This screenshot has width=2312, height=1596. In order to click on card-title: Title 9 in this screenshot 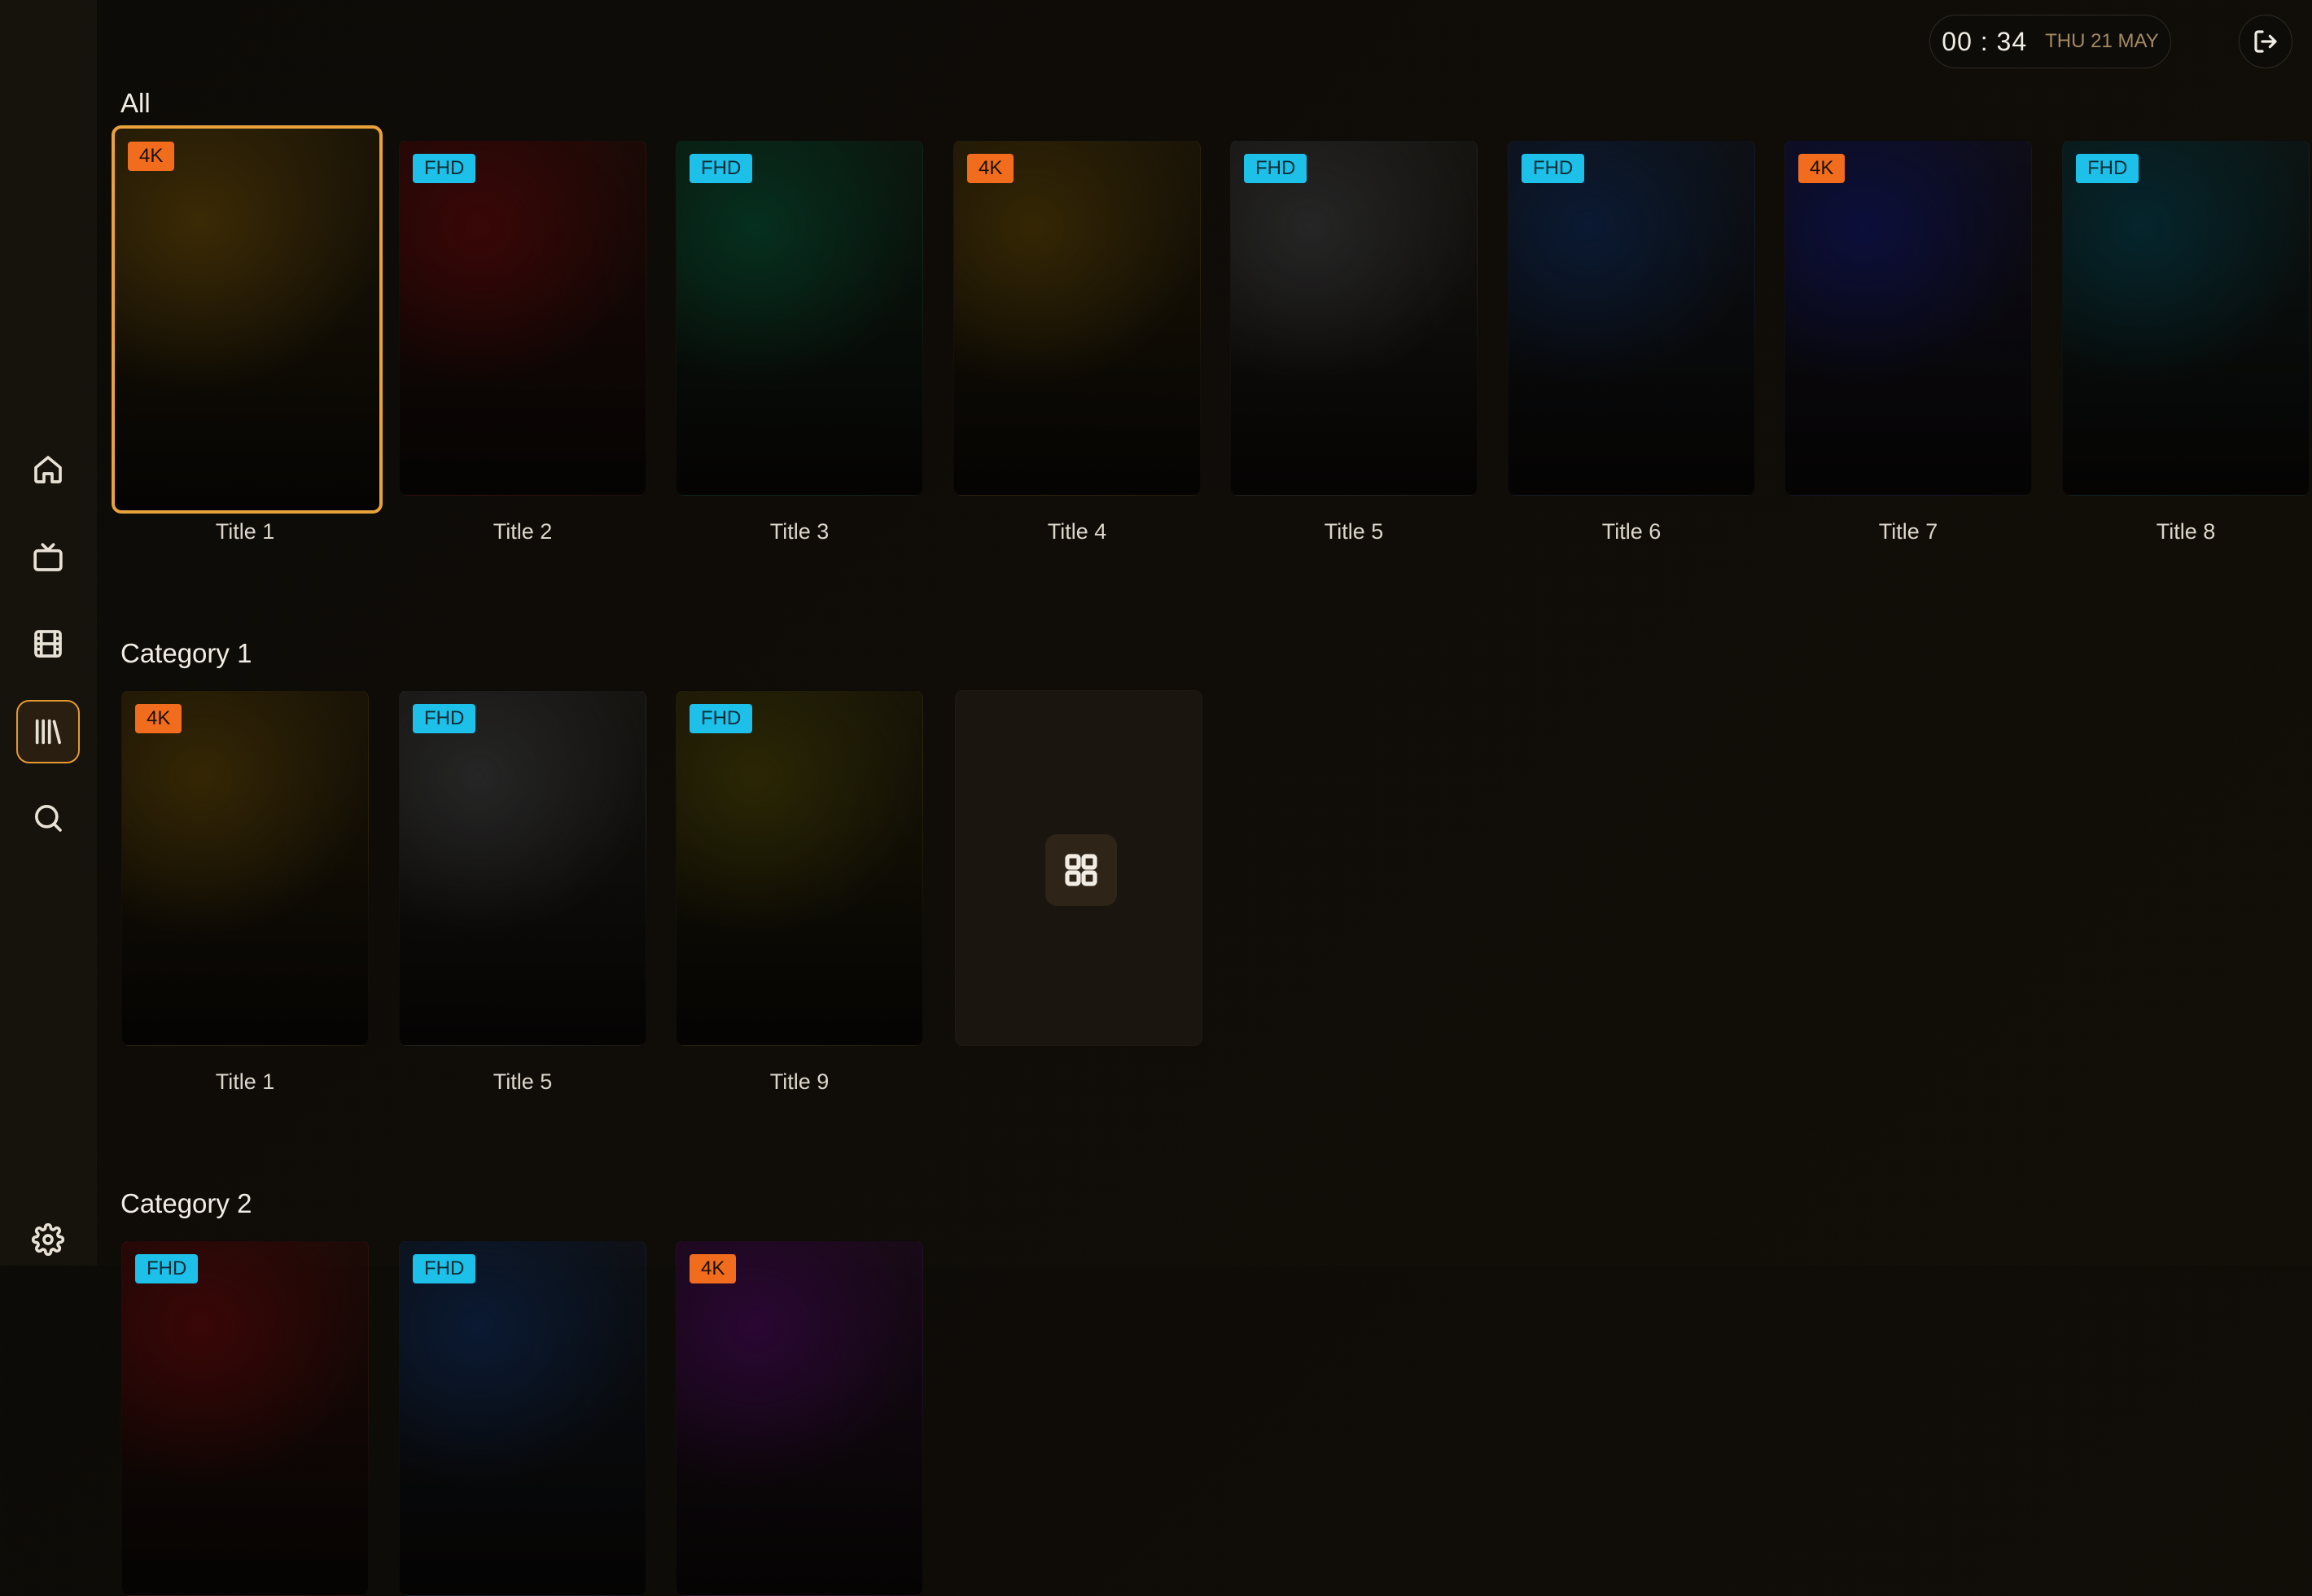, I will do `click(799, 1082)`.